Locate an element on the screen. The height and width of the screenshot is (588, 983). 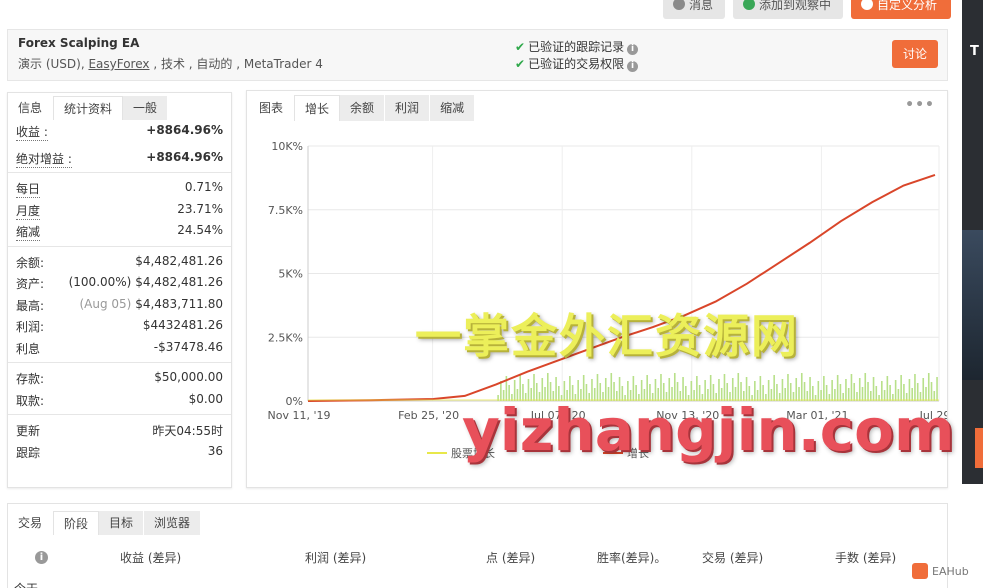
withdrawals-label: 取款: is located at coordinates (30, 400).